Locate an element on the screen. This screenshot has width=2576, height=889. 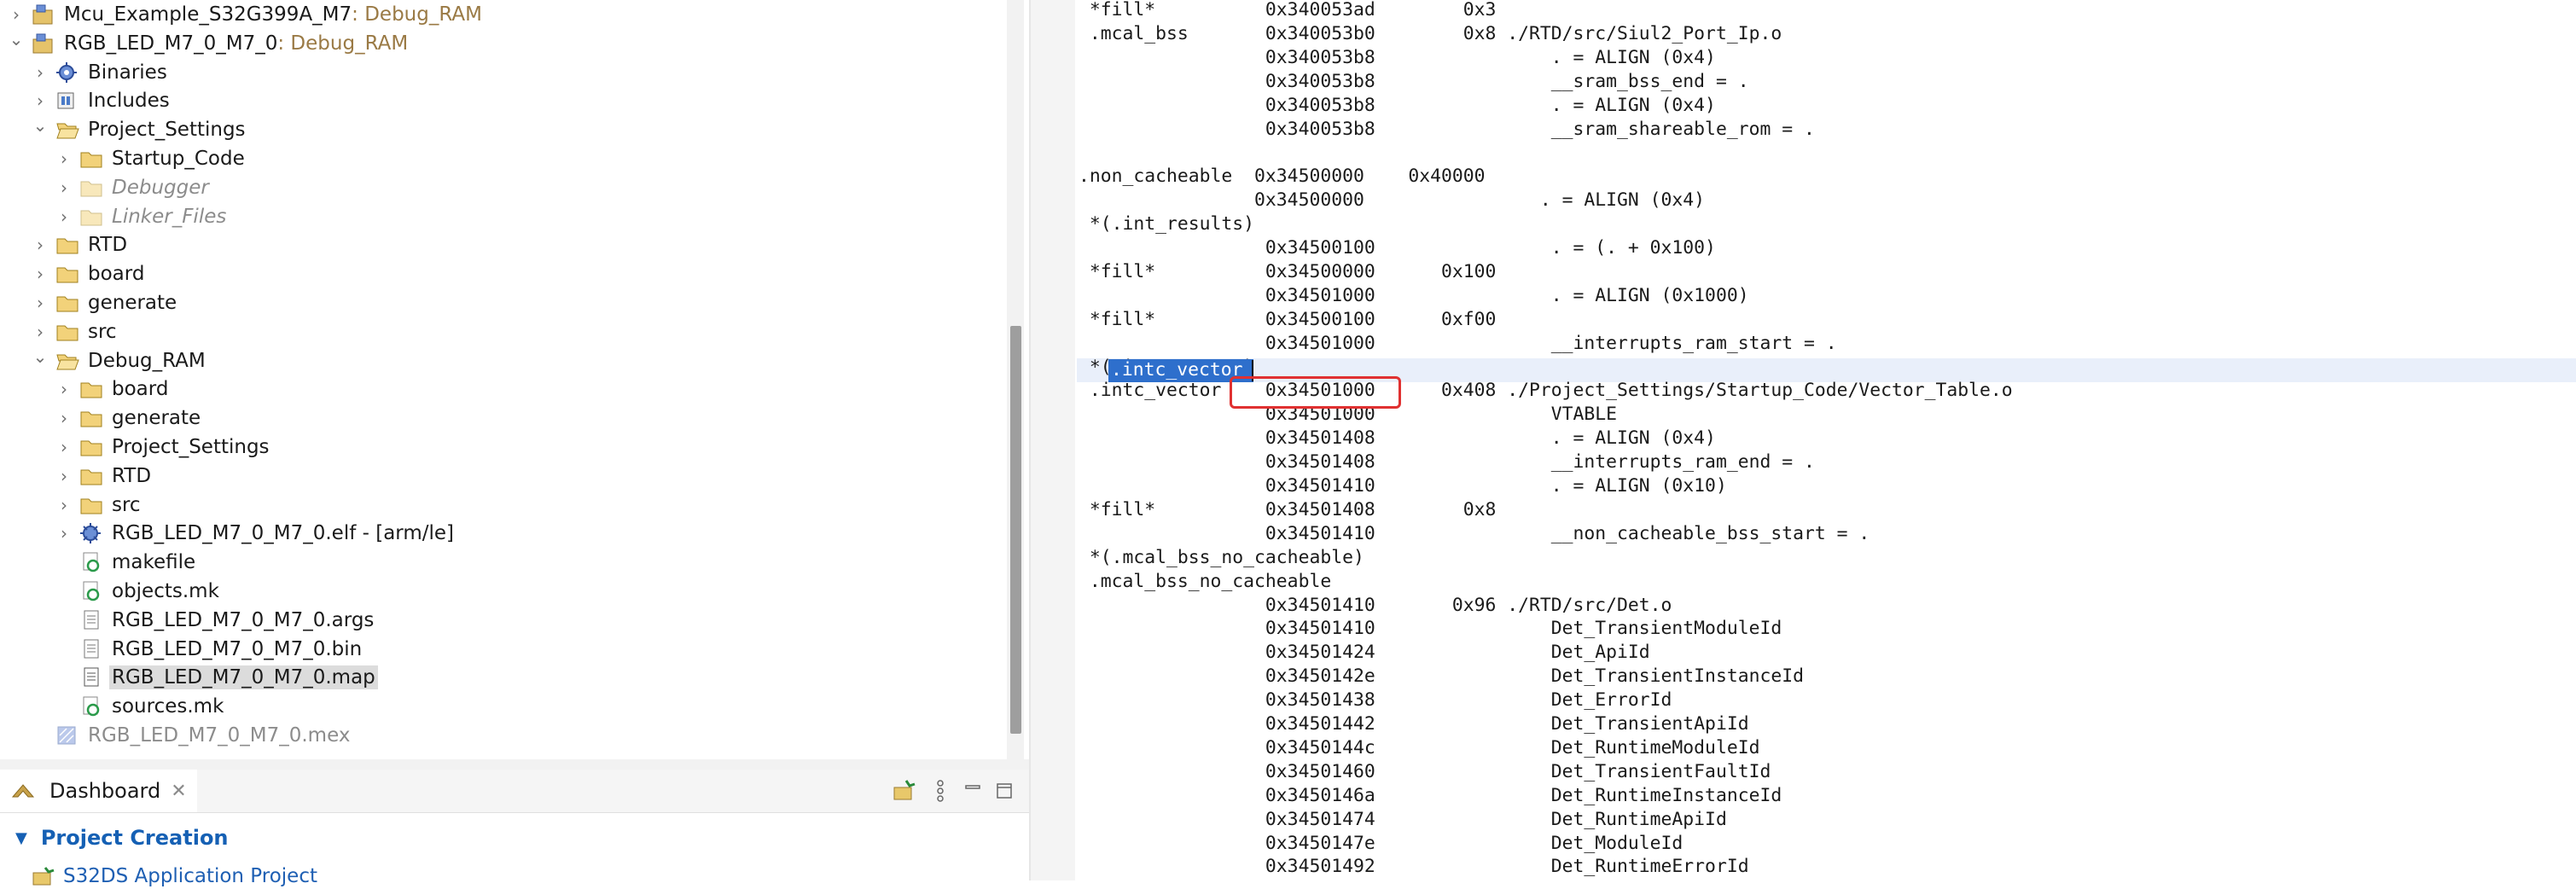
tree-item-label: RGB_LED_M7_0_M7_0.map is located at coordinates (244, 677).